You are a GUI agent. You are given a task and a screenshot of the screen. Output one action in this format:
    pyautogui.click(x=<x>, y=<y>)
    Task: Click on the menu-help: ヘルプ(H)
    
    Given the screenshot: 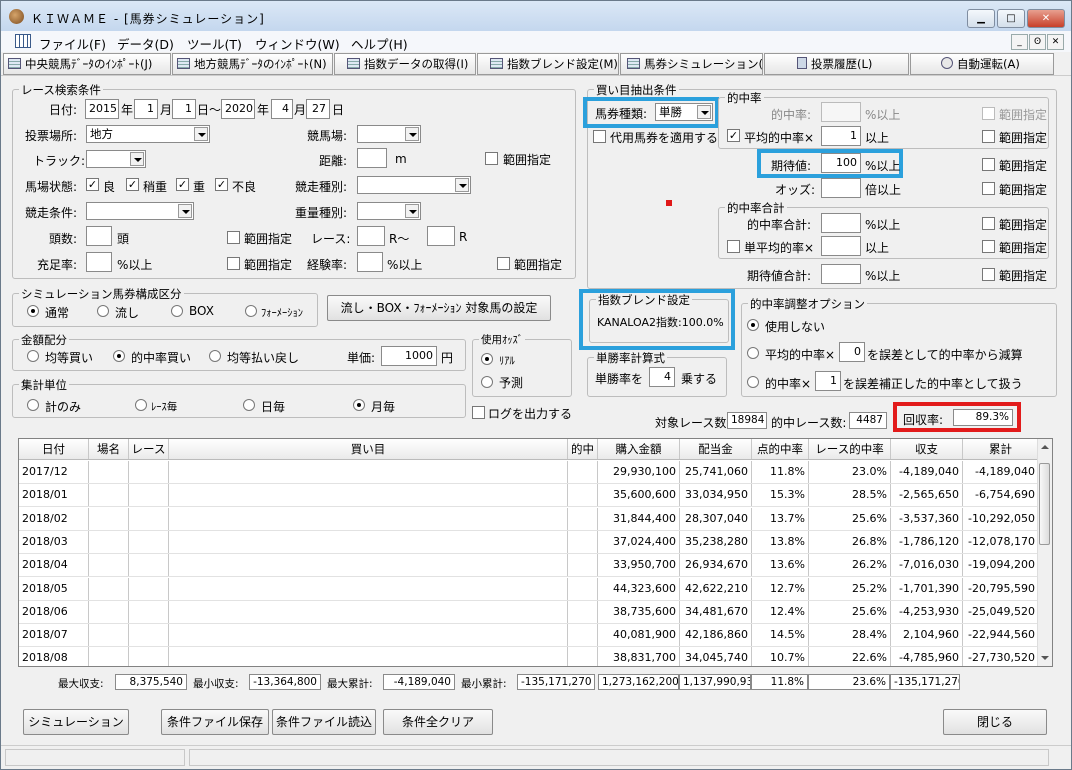 What is the action you would take?
    pyautogui.click(x=379, y=43)
    